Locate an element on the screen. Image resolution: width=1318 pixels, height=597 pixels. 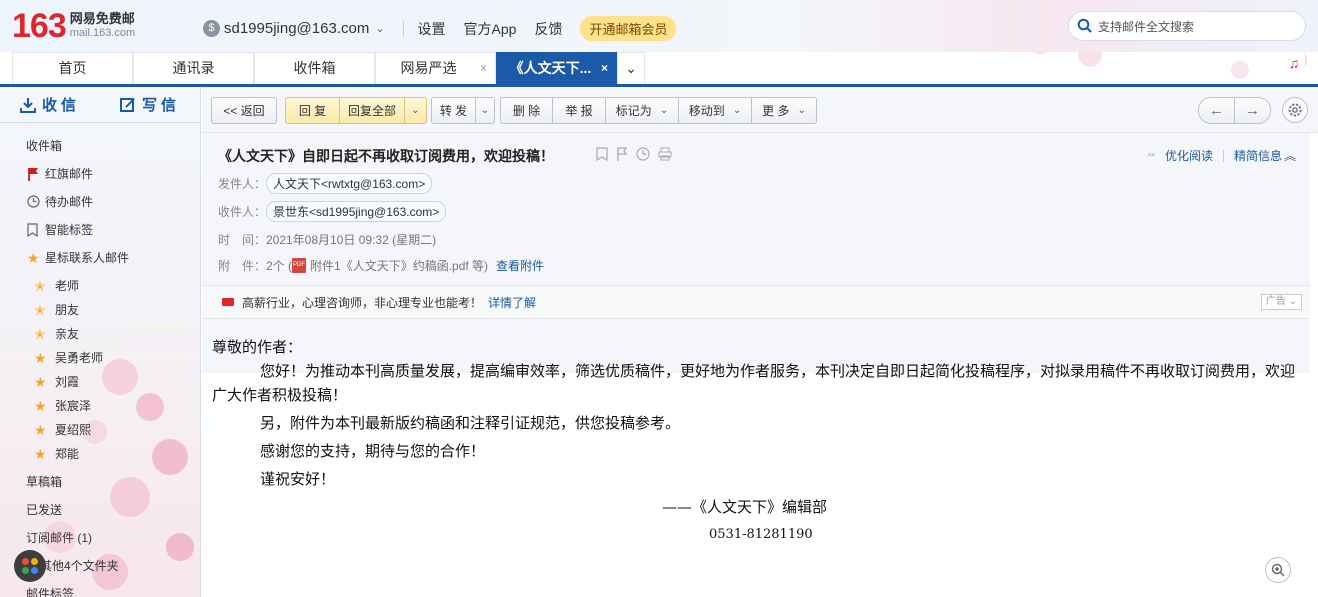
back-button: << 返回 is located at coordinates (244, 110).